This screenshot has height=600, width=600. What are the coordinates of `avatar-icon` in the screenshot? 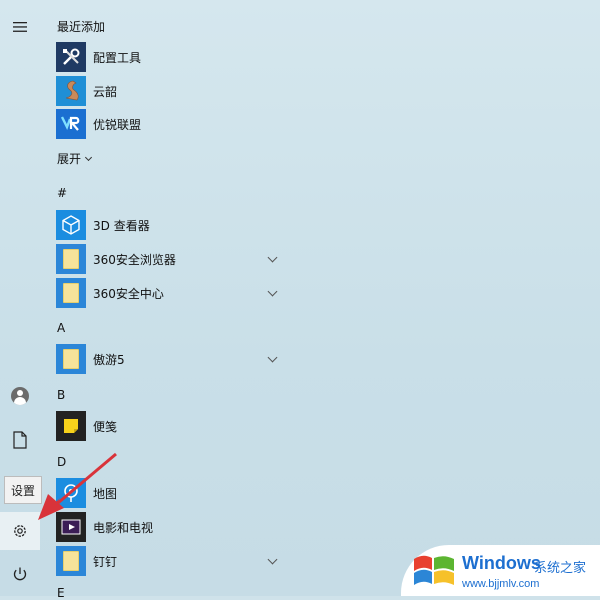 It's located at (20, 396).